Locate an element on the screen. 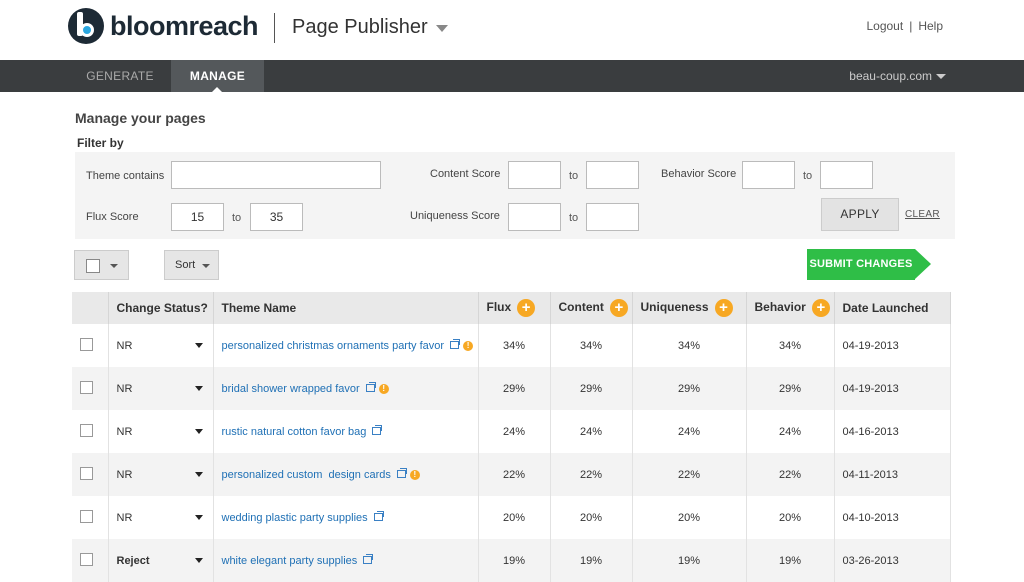  header-flux-label: Flux is located at coordinates (499, 307).